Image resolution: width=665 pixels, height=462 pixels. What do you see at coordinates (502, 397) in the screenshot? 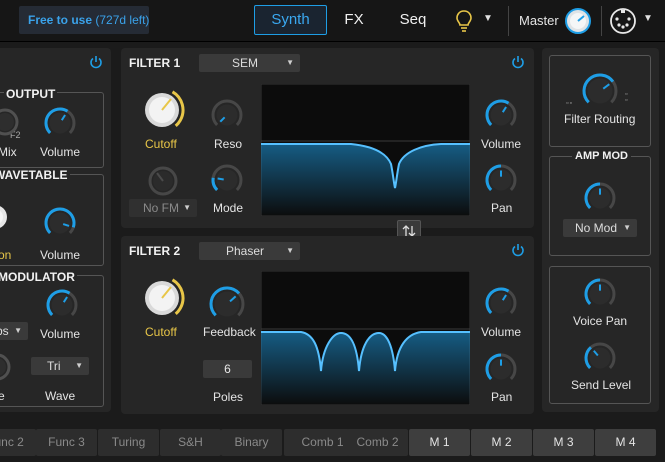
I see `filter2-pan-label: Pan` at bounding box center [502, 397].